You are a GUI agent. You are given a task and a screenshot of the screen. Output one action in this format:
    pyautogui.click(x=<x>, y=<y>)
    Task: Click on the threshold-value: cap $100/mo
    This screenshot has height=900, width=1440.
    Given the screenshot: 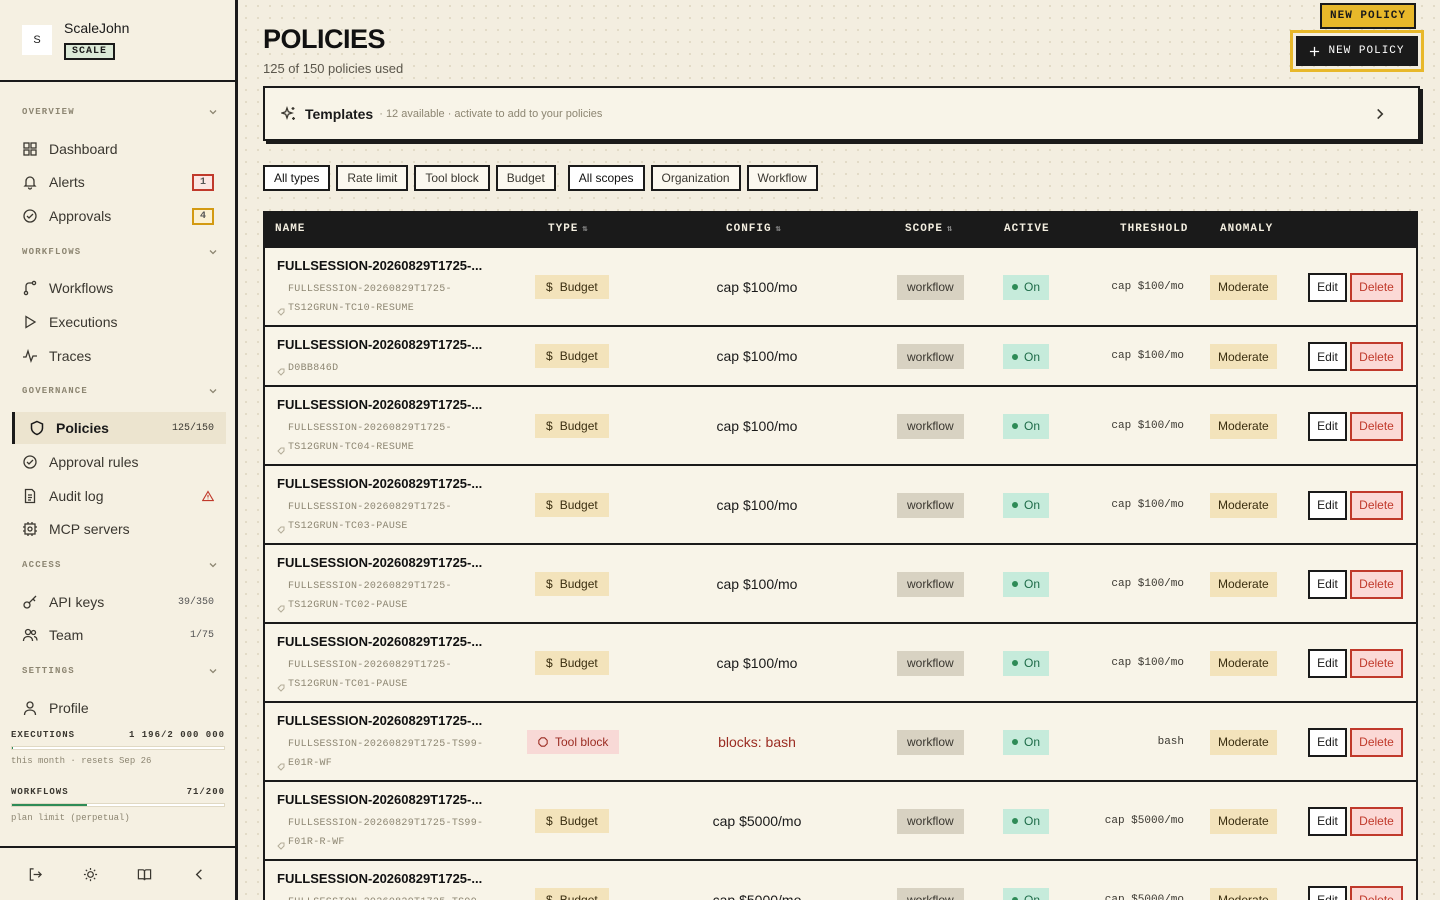 What is the action you would take?
    pyautogui.click(x=1147, y=662)
    